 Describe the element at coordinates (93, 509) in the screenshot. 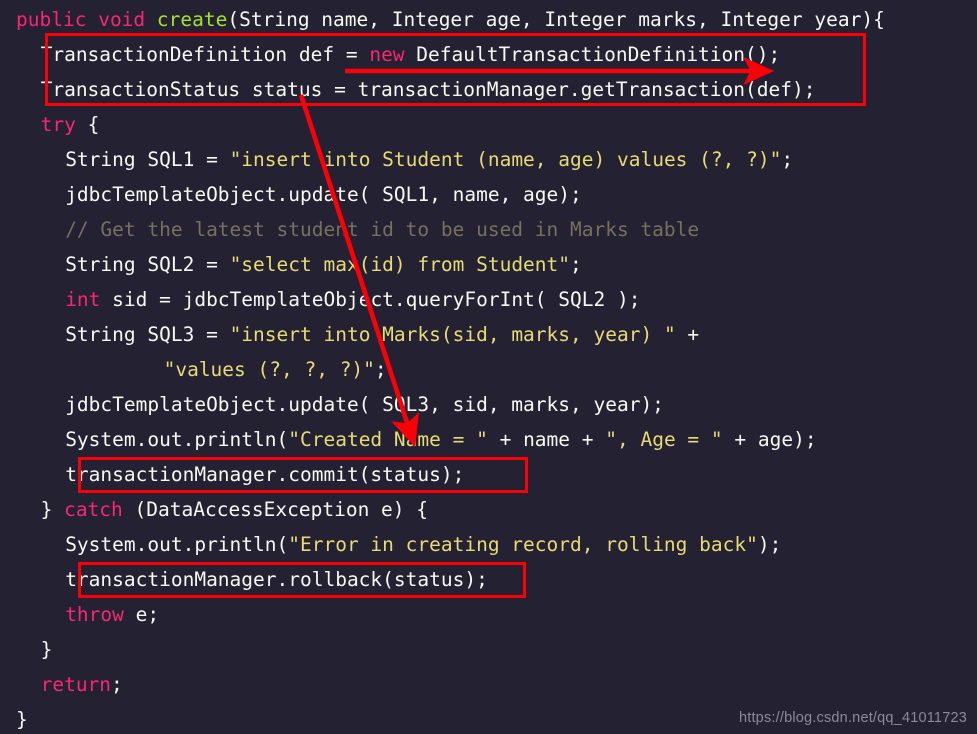

I see `code-token: catch` at that location.